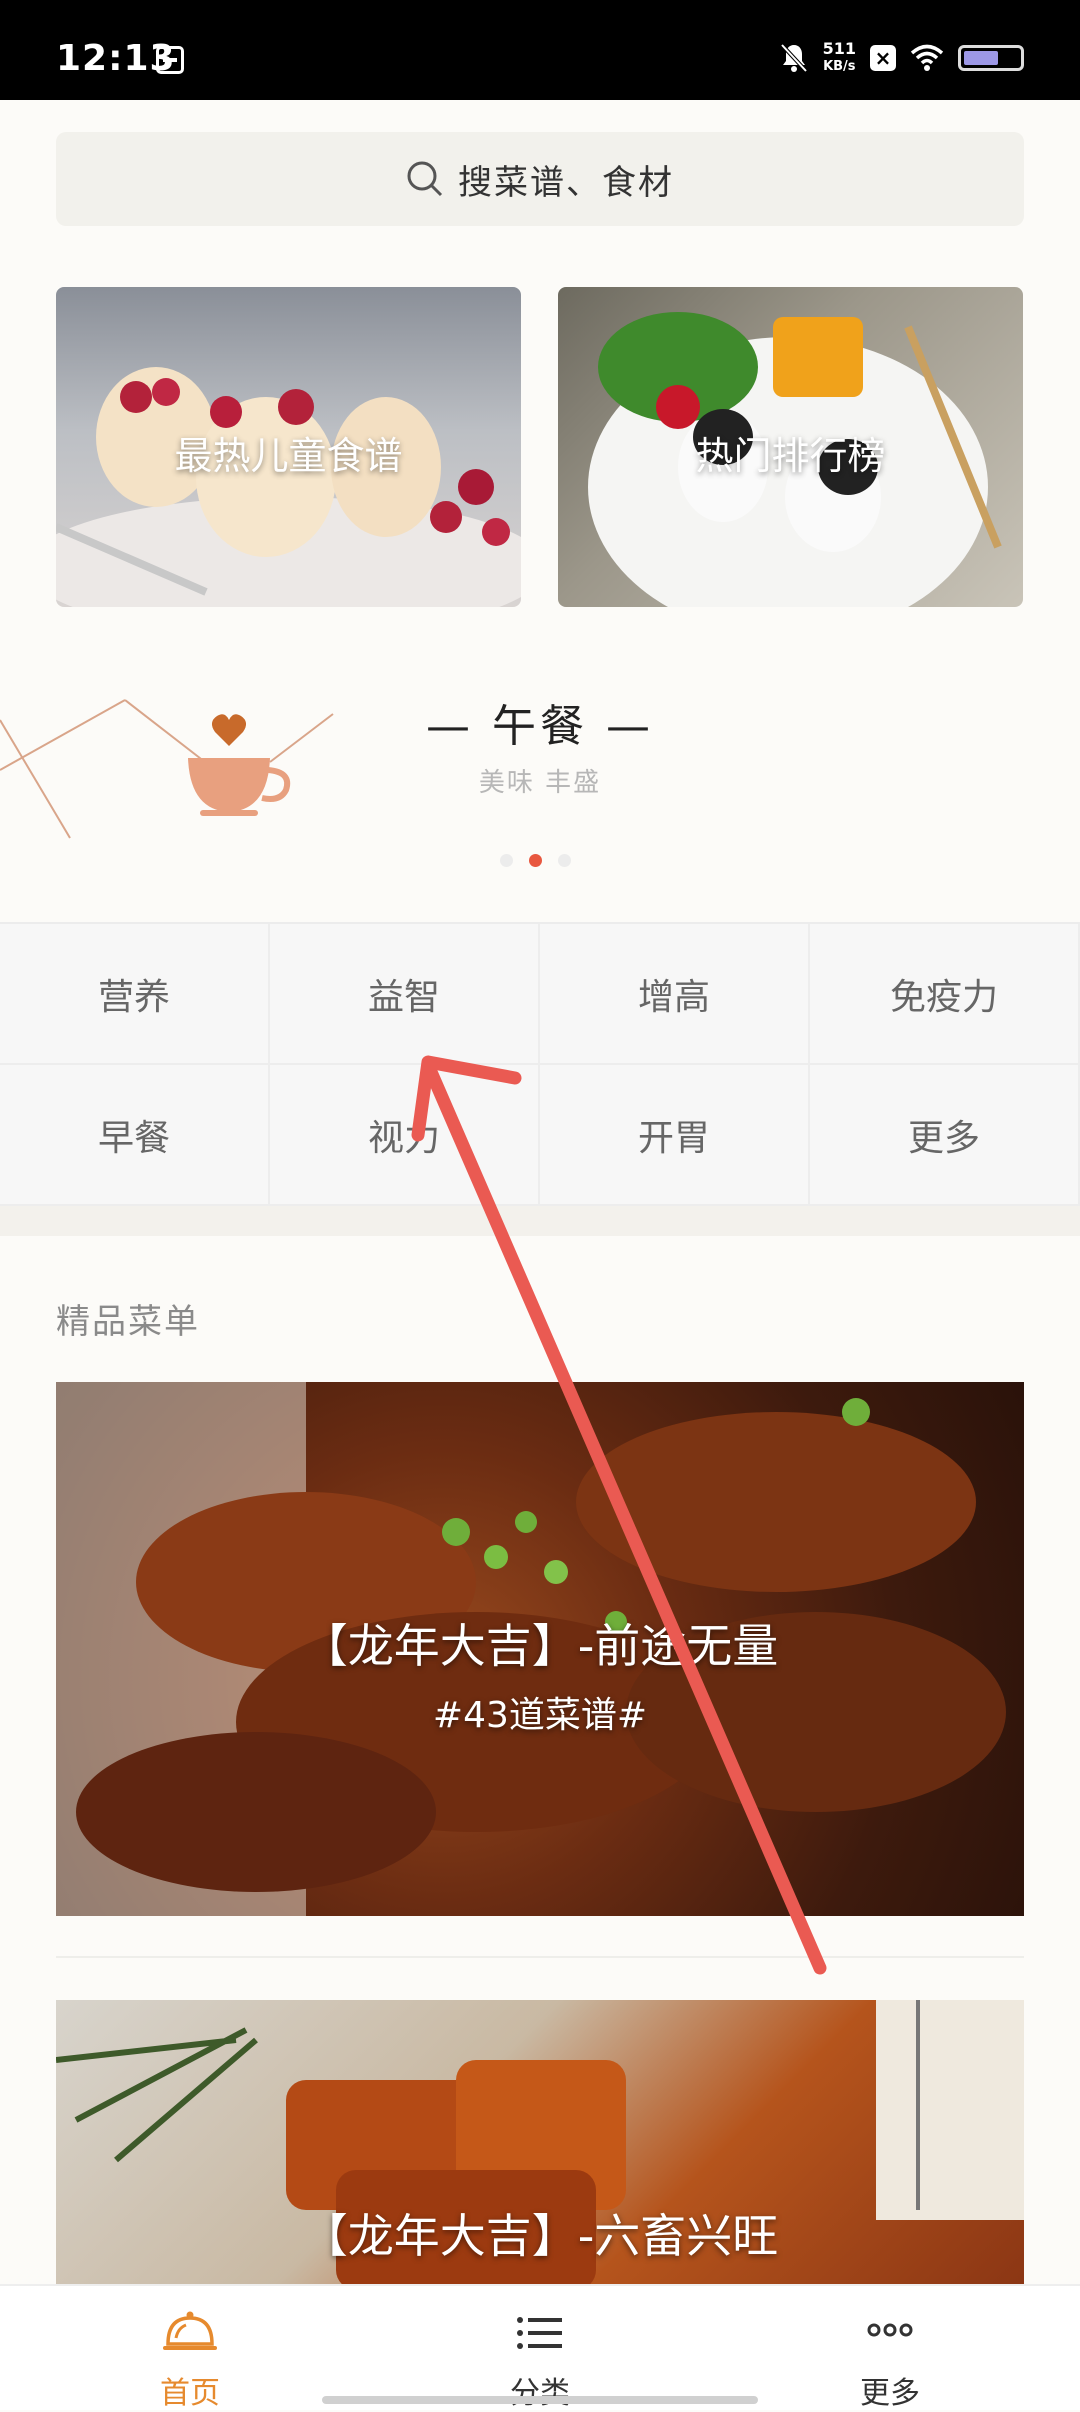  Describe the element at coordinates (135, 994) in the screenshot. I see `category-nutrition: 营养` at that location.